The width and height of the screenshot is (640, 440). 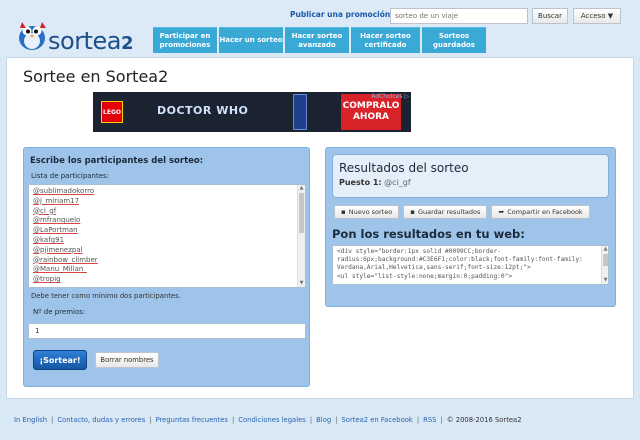 I want to click on search-button: Buscar, so click(x=550, y=16).